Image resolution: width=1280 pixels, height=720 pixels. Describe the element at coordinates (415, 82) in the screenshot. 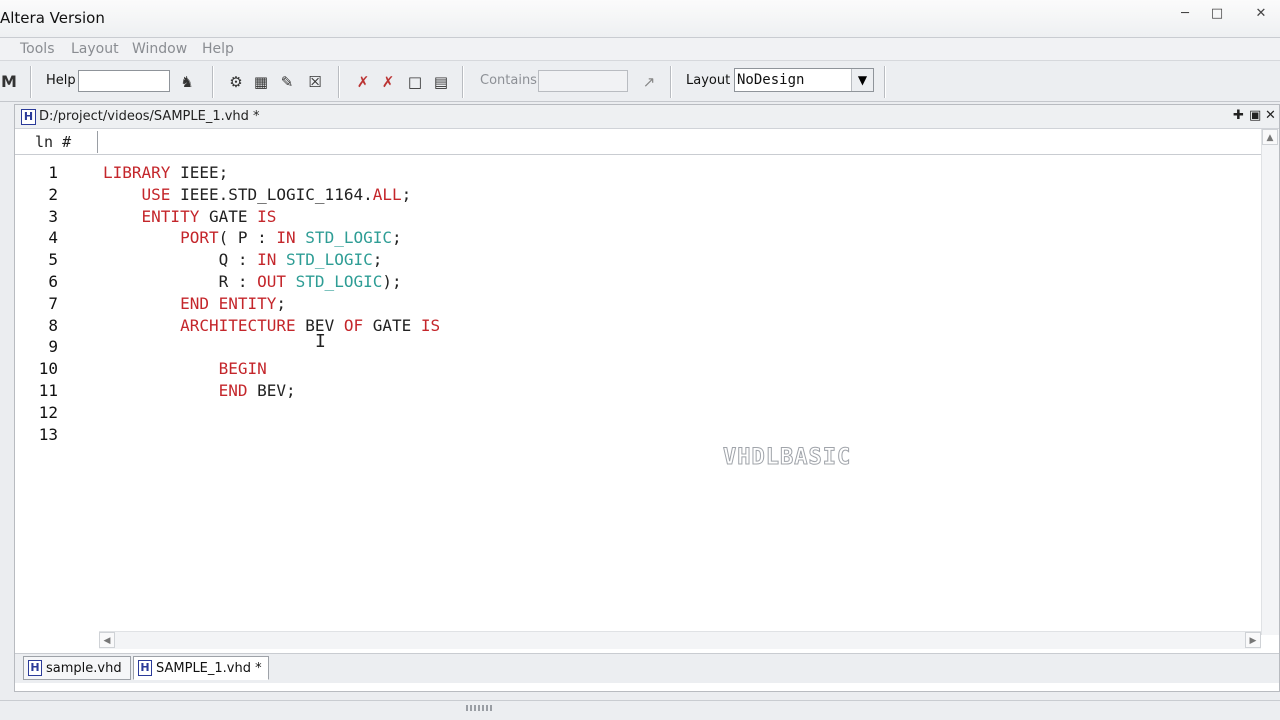

I see `new-file-icon: □` at that location.